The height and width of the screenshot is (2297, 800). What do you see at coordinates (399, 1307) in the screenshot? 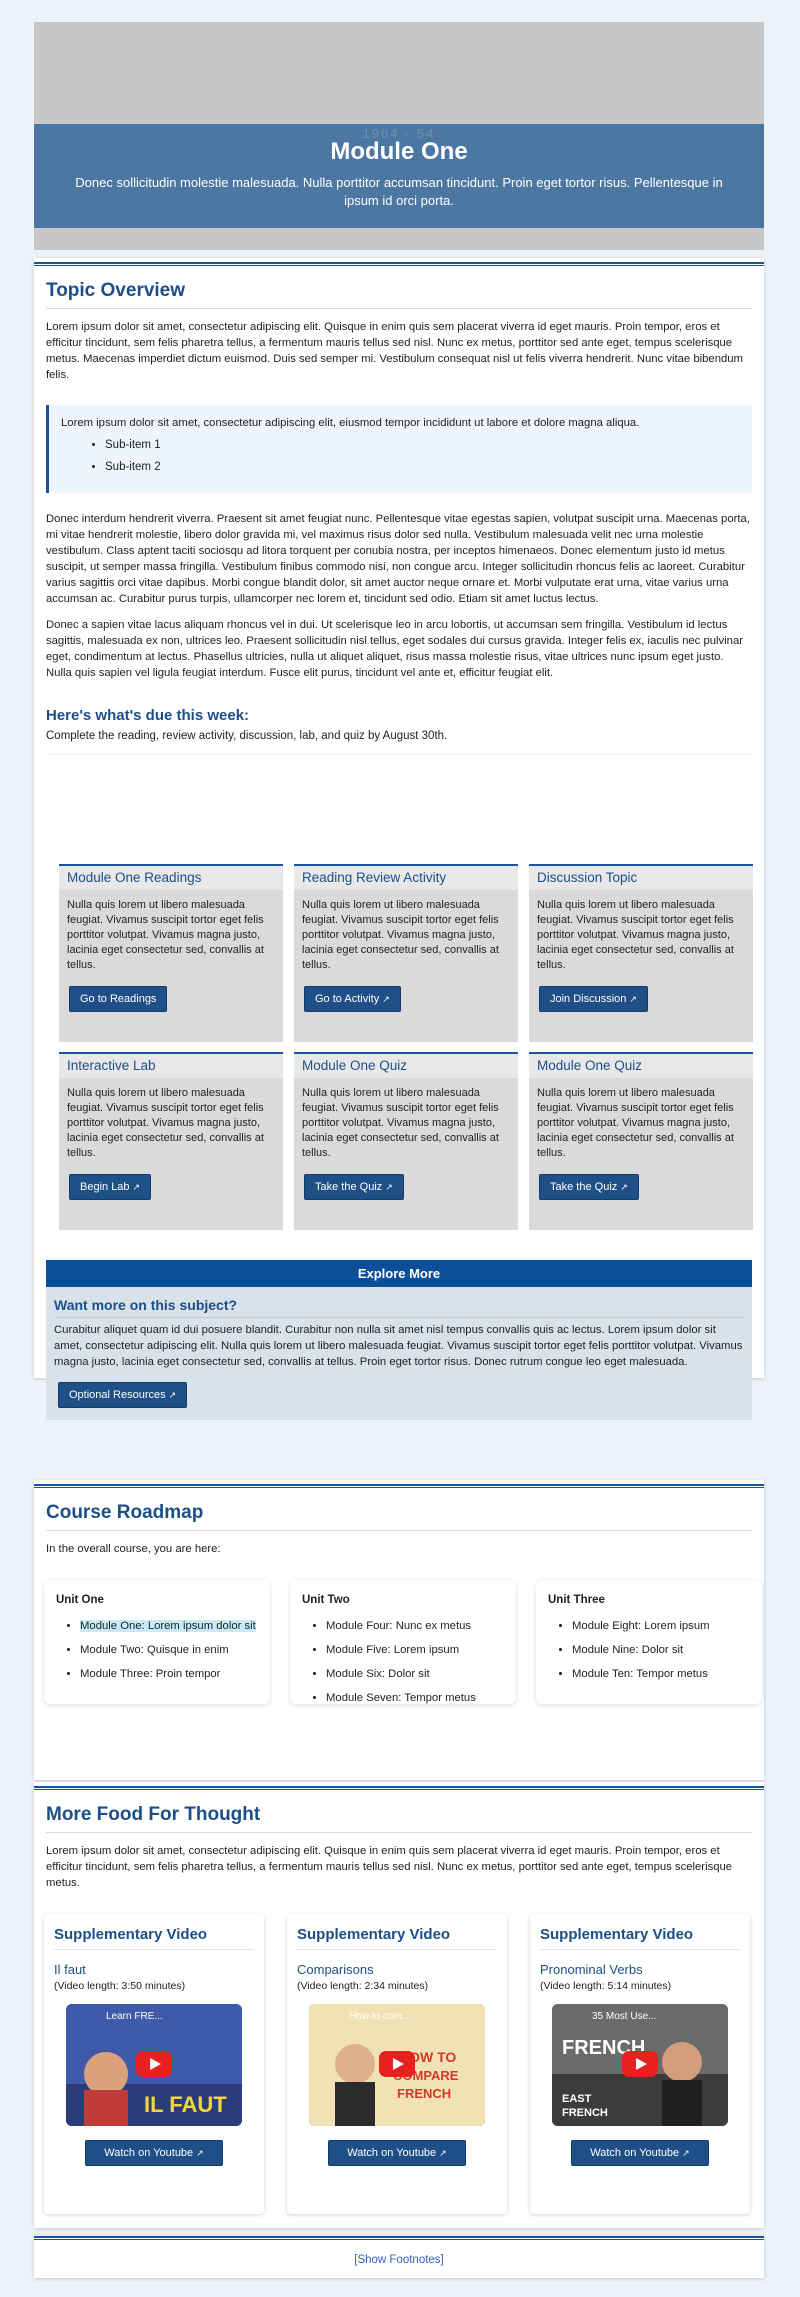
I see `explore-title: Want more on this subject?` at bounding box center [399, 1307].